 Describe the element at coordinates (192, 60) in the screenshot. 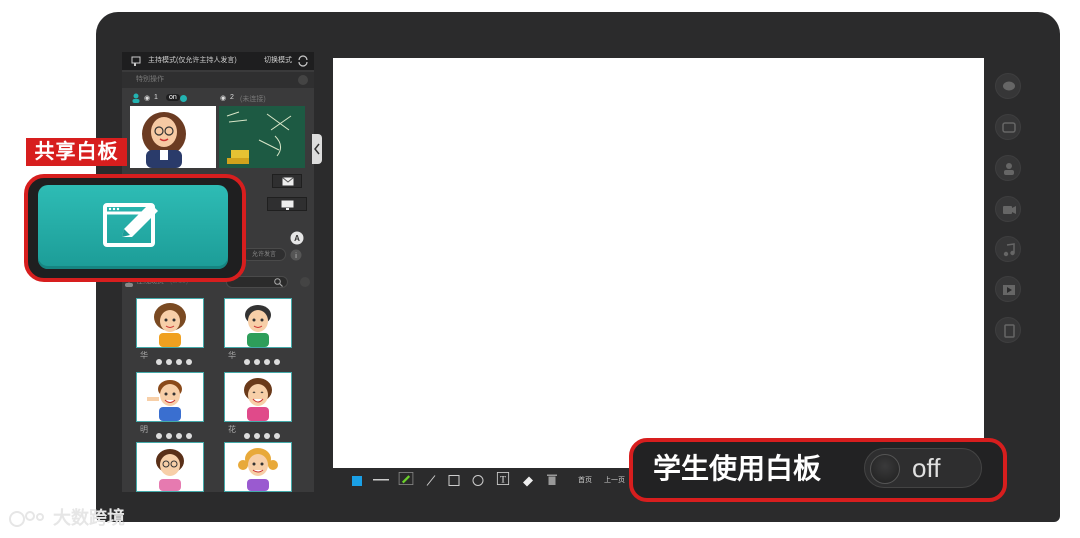

I see `mode-label: 主持模式(仅允许主持人发言)` at that location.